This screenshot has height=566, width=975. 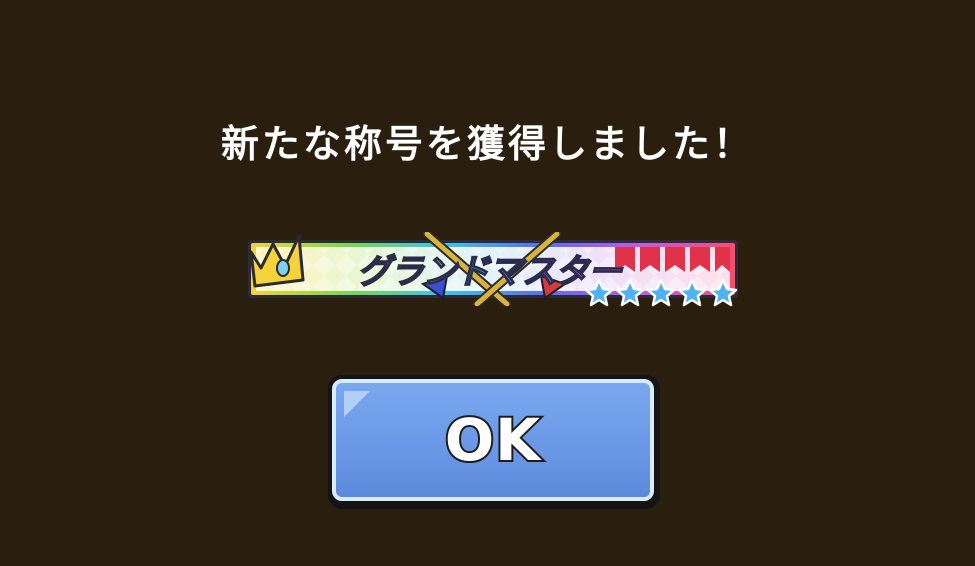 I want to click on title-badge: グランドマスター, so click(x=493, y=270).